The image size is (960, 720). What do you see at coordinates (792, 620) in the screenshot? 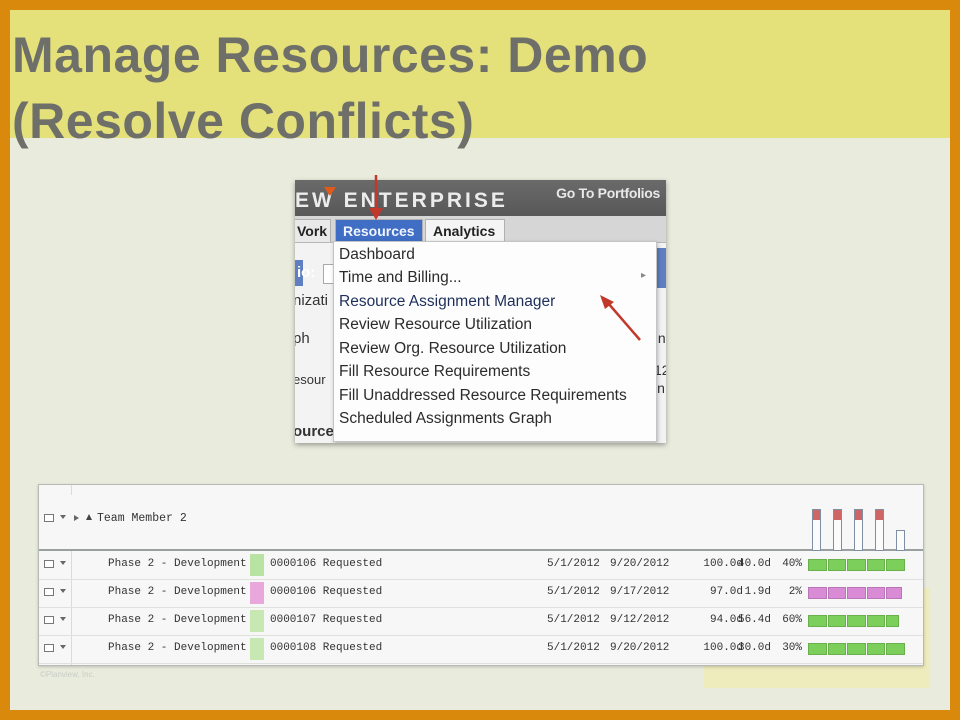
I see `percent-complete-cell: 60%` at bounding box center [792, 620].